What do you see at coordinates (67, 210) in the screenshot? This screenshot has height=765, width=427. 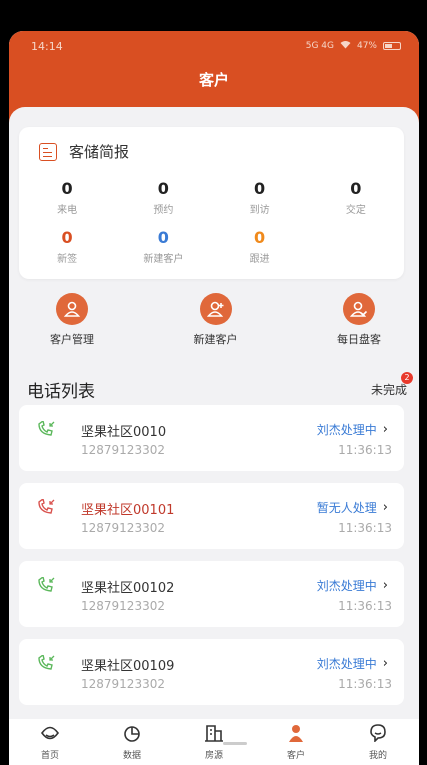 I see `stat-label: 来电` at bounding box center [67, 210].